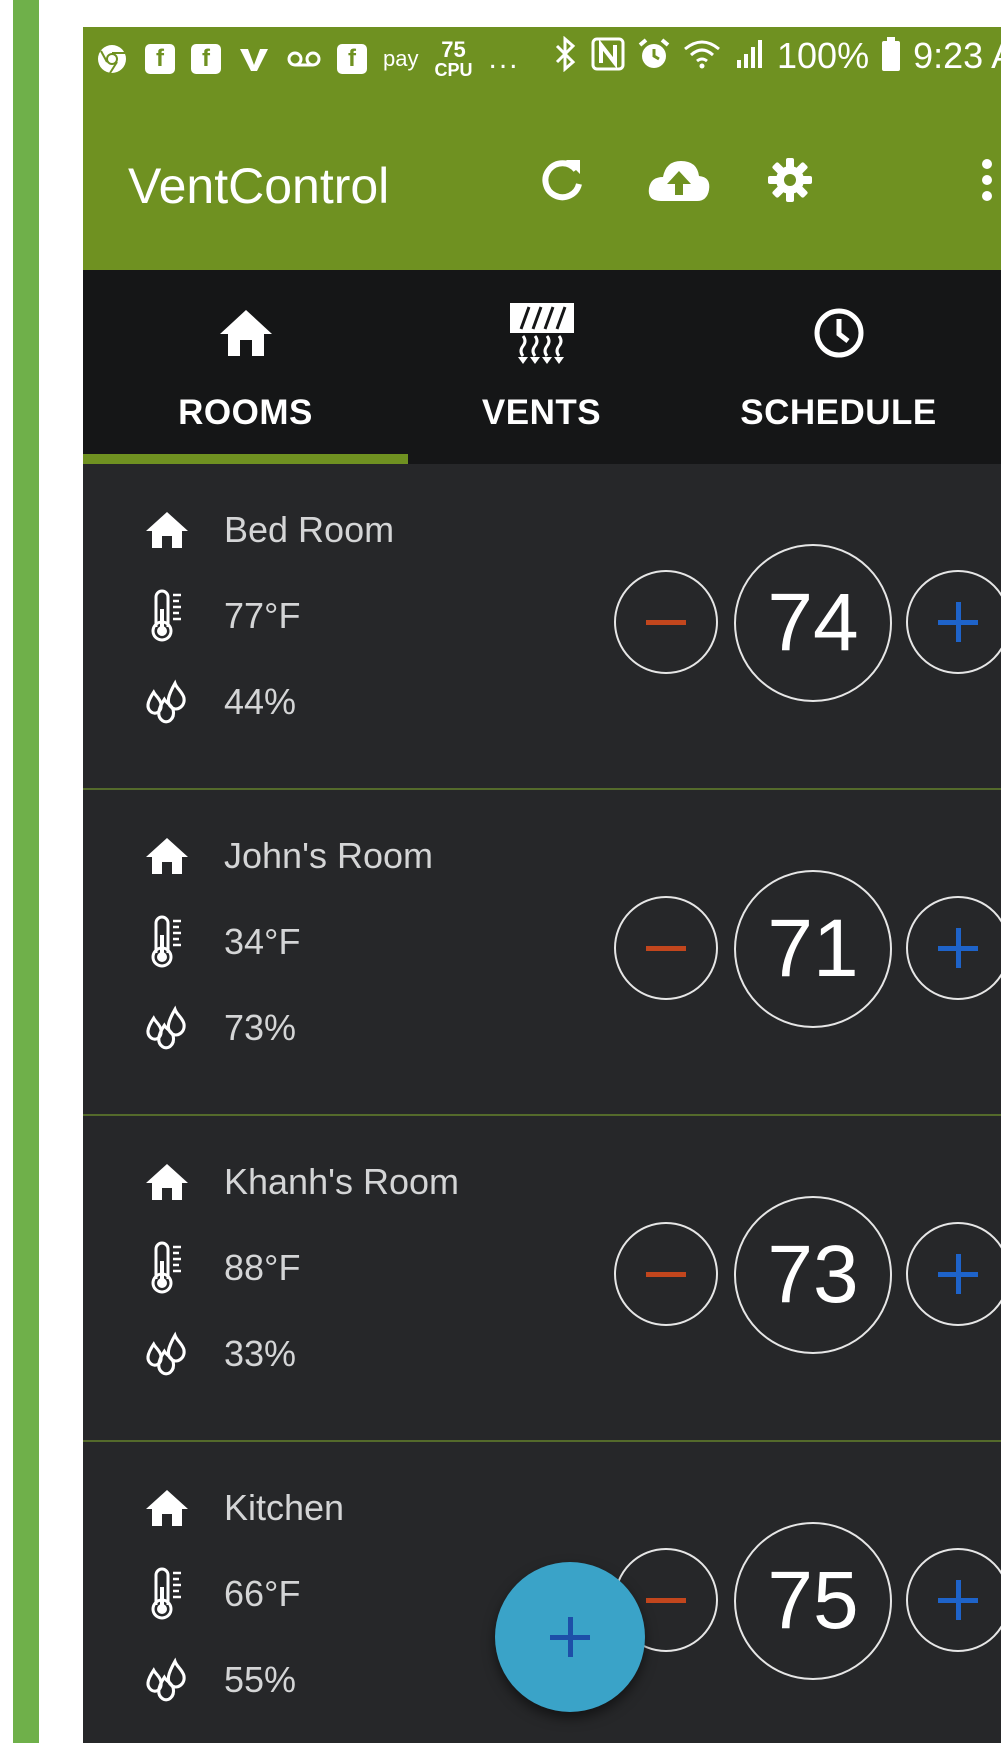 Image resolution: width=1001 pixels, height=1743 pixels. I want to click on cpu-value: 75, so click(453, 49).